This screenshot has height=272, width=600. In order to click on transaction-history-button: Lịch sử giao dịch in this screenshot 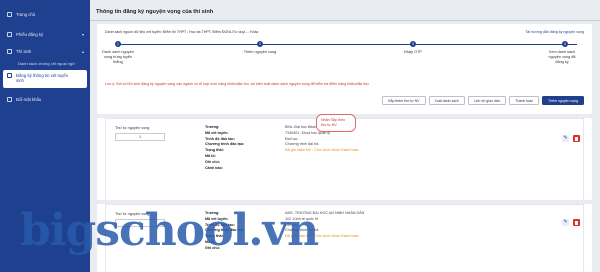, I will do `click(487, 100)`.